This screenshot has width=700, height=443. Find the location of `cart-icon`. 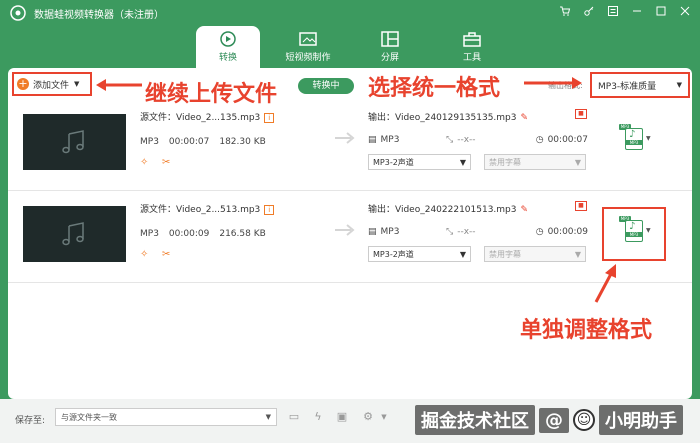

cart-icon is located at coordinates (565, 11).